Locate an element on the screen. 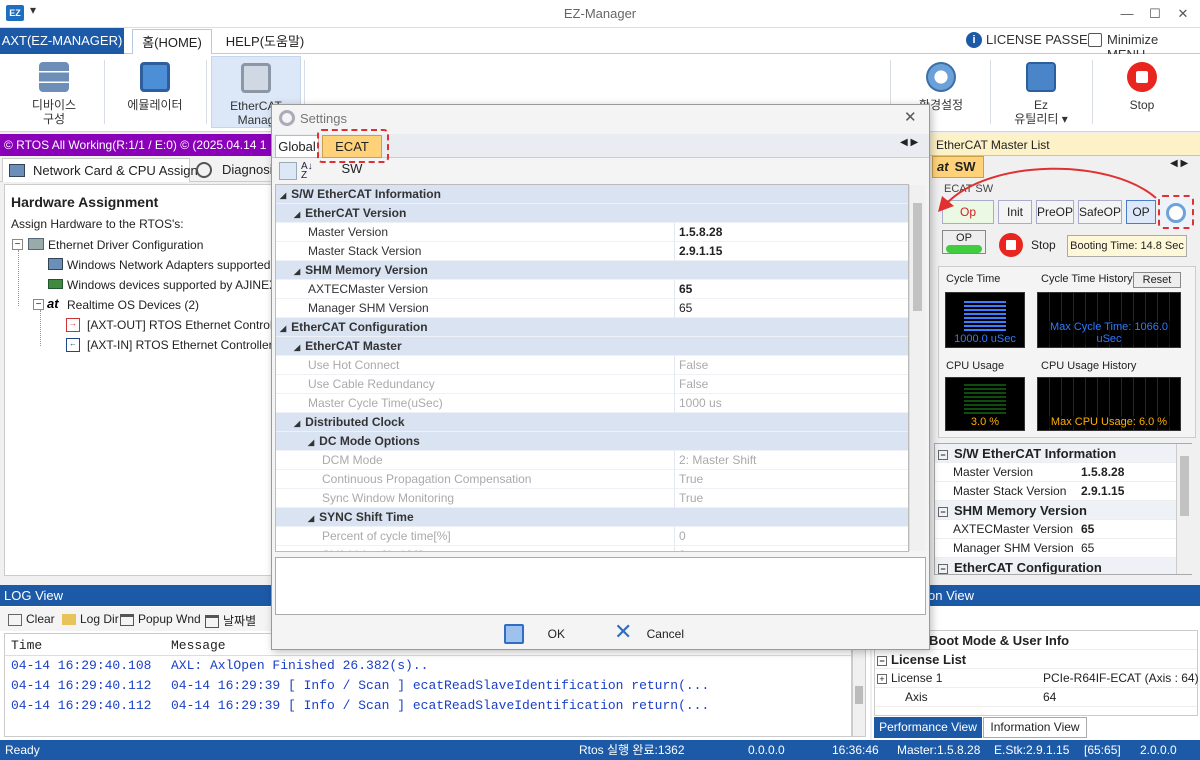  tab-network-card-cpu-assign: Network Card & CPU Assign is located at coordinates (100, 170).